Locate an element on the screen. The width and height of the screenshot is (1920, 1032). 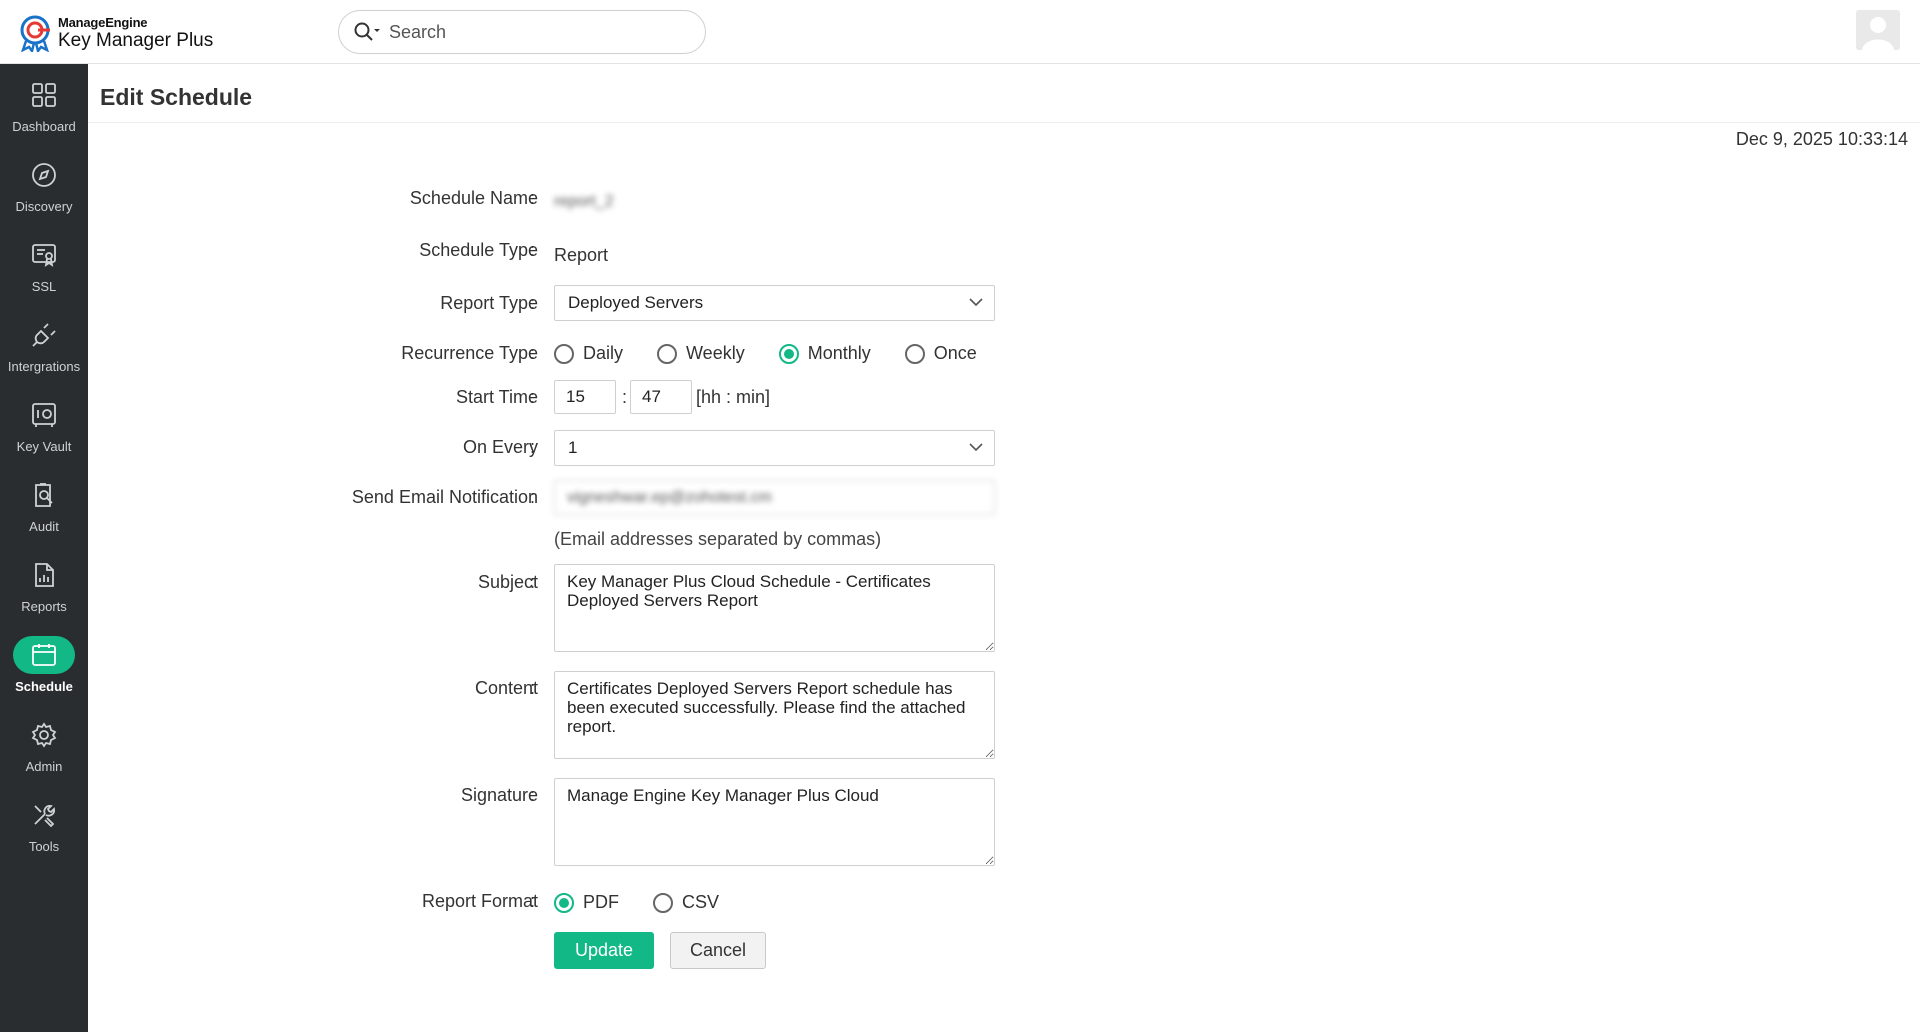
dashboard-icon is located at coordinates (44, 95).